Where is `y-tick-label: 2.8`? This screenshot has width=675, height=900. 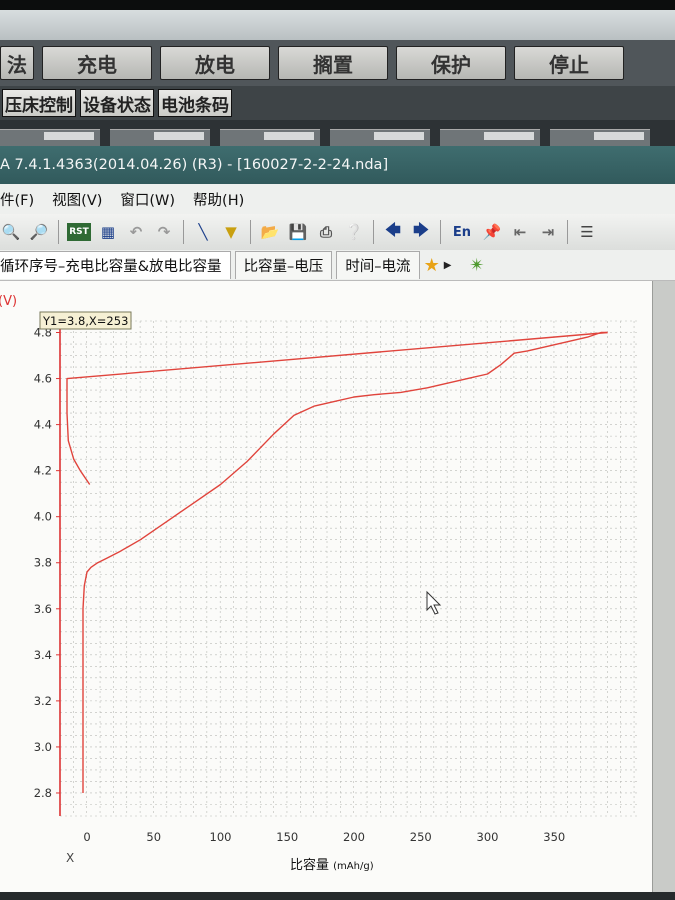
y-tick-label: 2.8 is located at coordinates (43, 793).